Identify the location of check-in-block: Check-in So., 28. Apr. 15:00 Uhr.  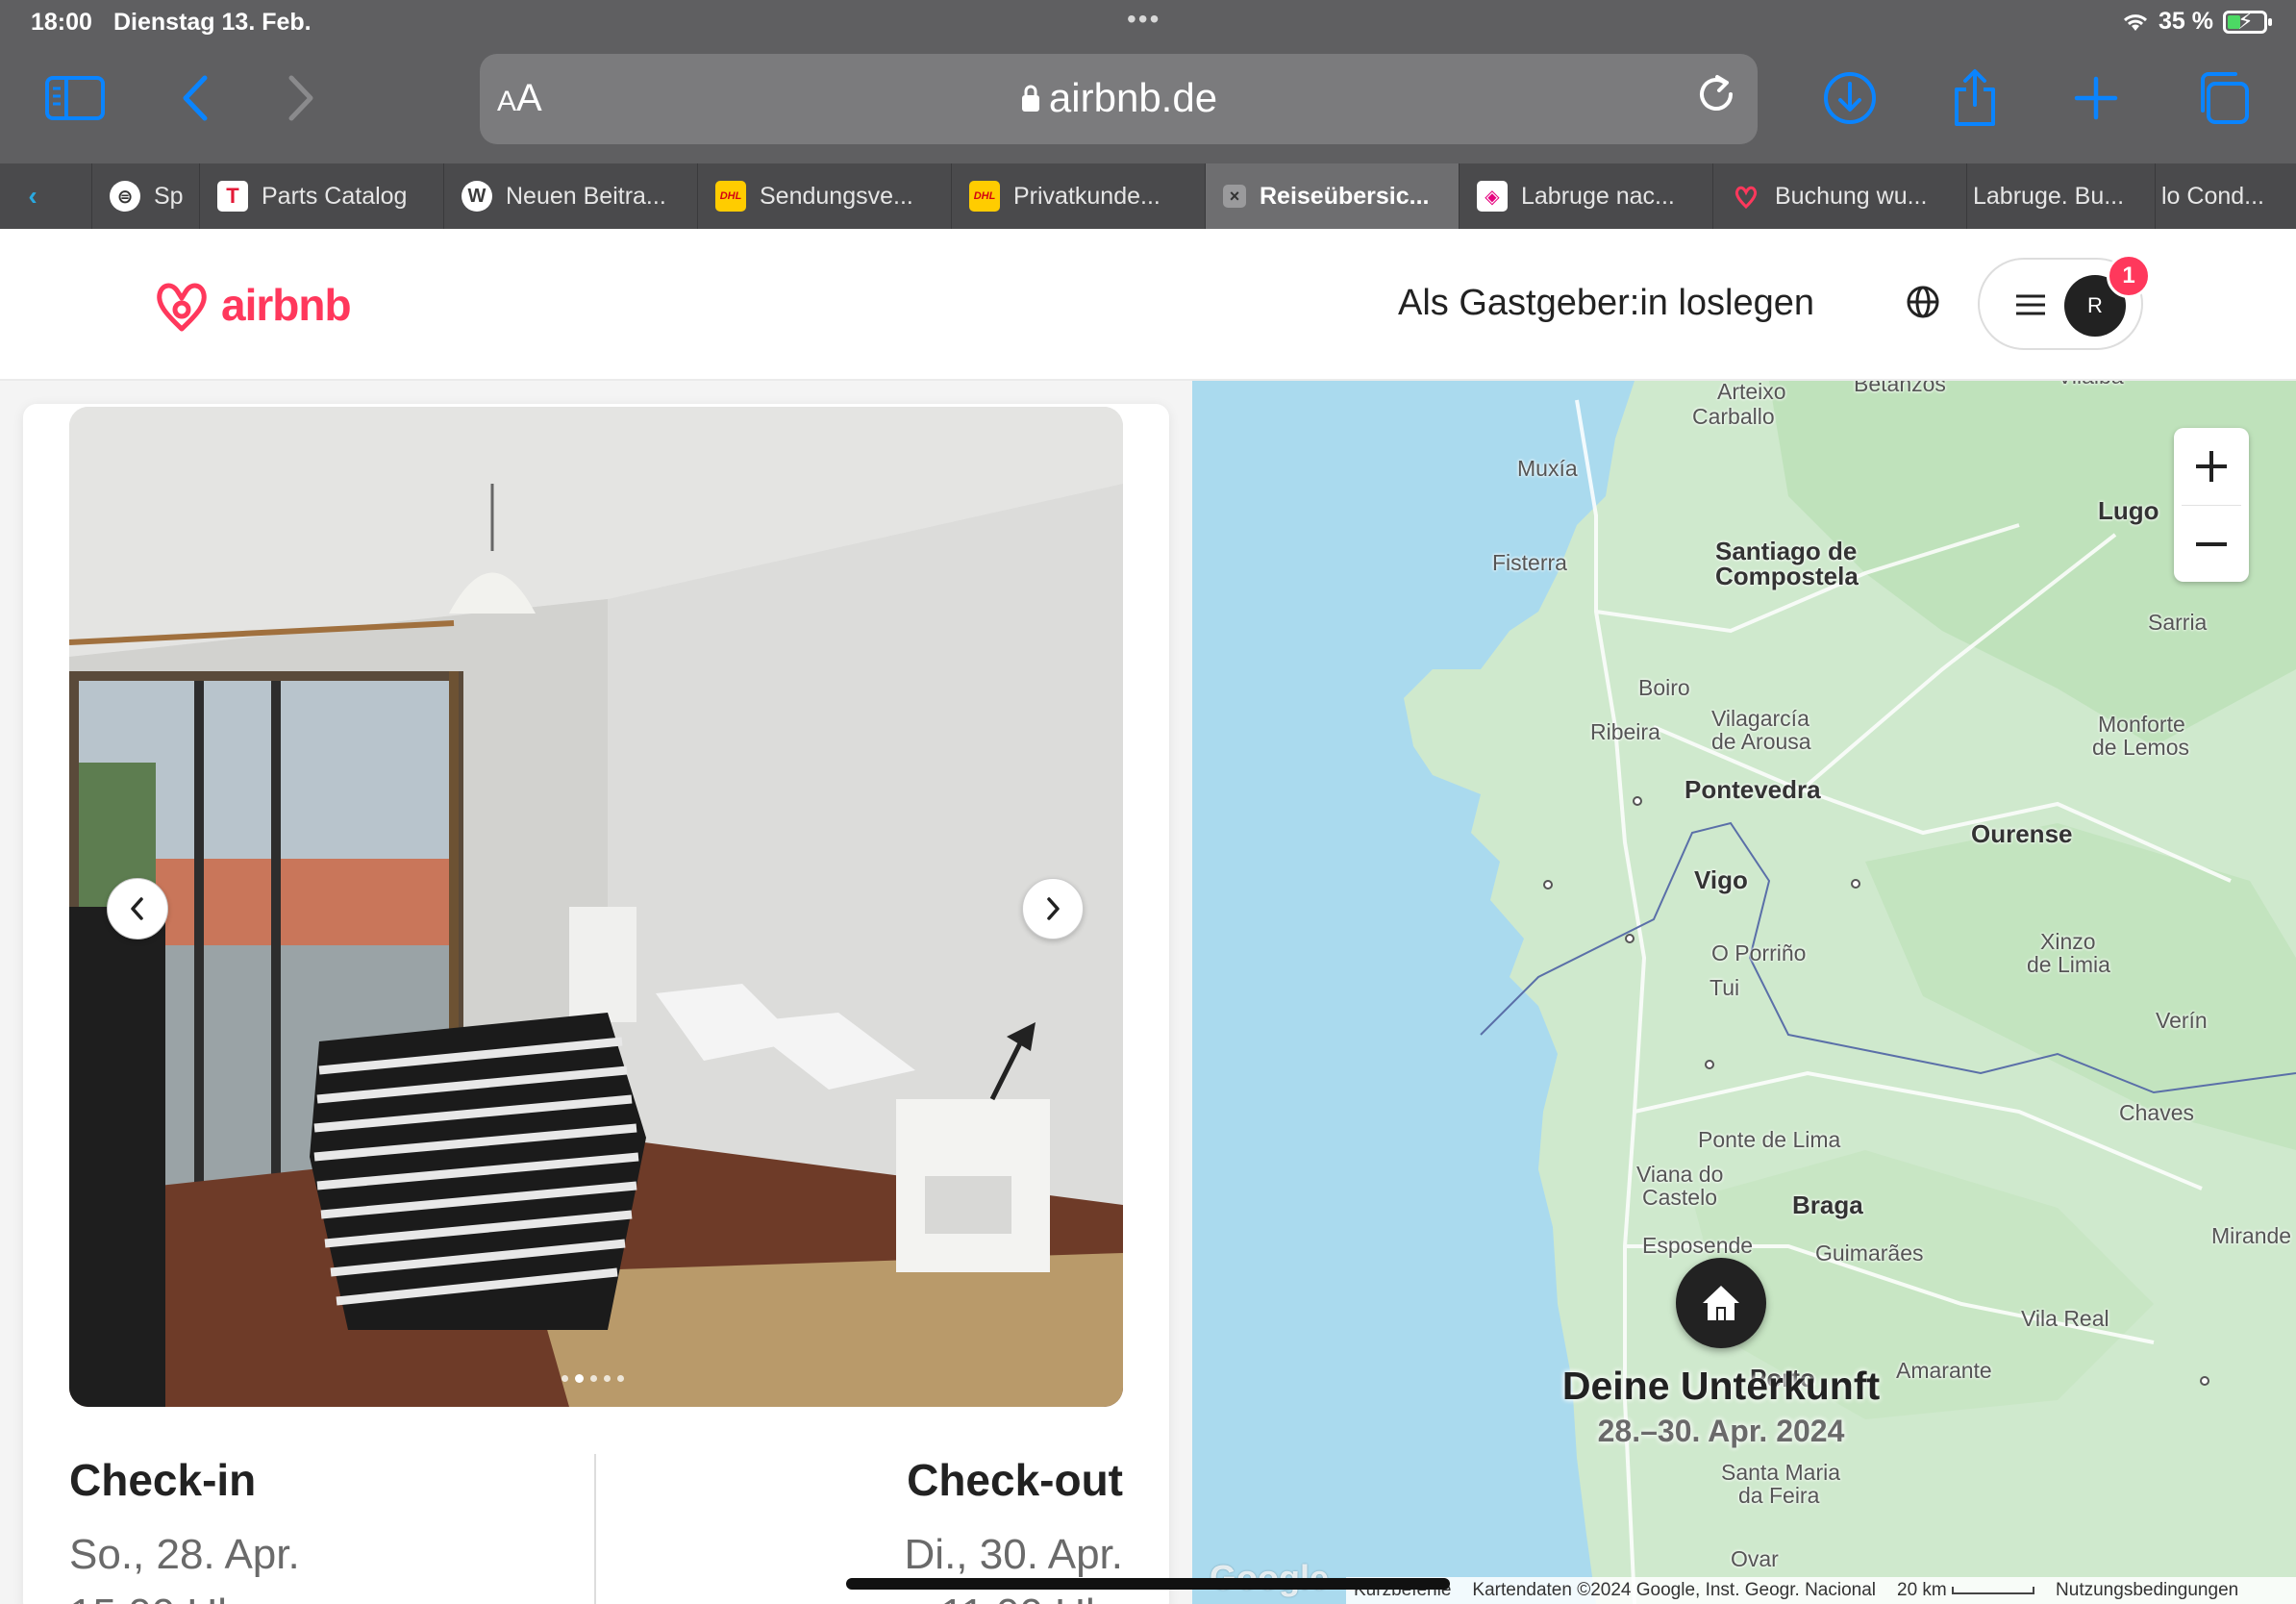
(184, 1529).